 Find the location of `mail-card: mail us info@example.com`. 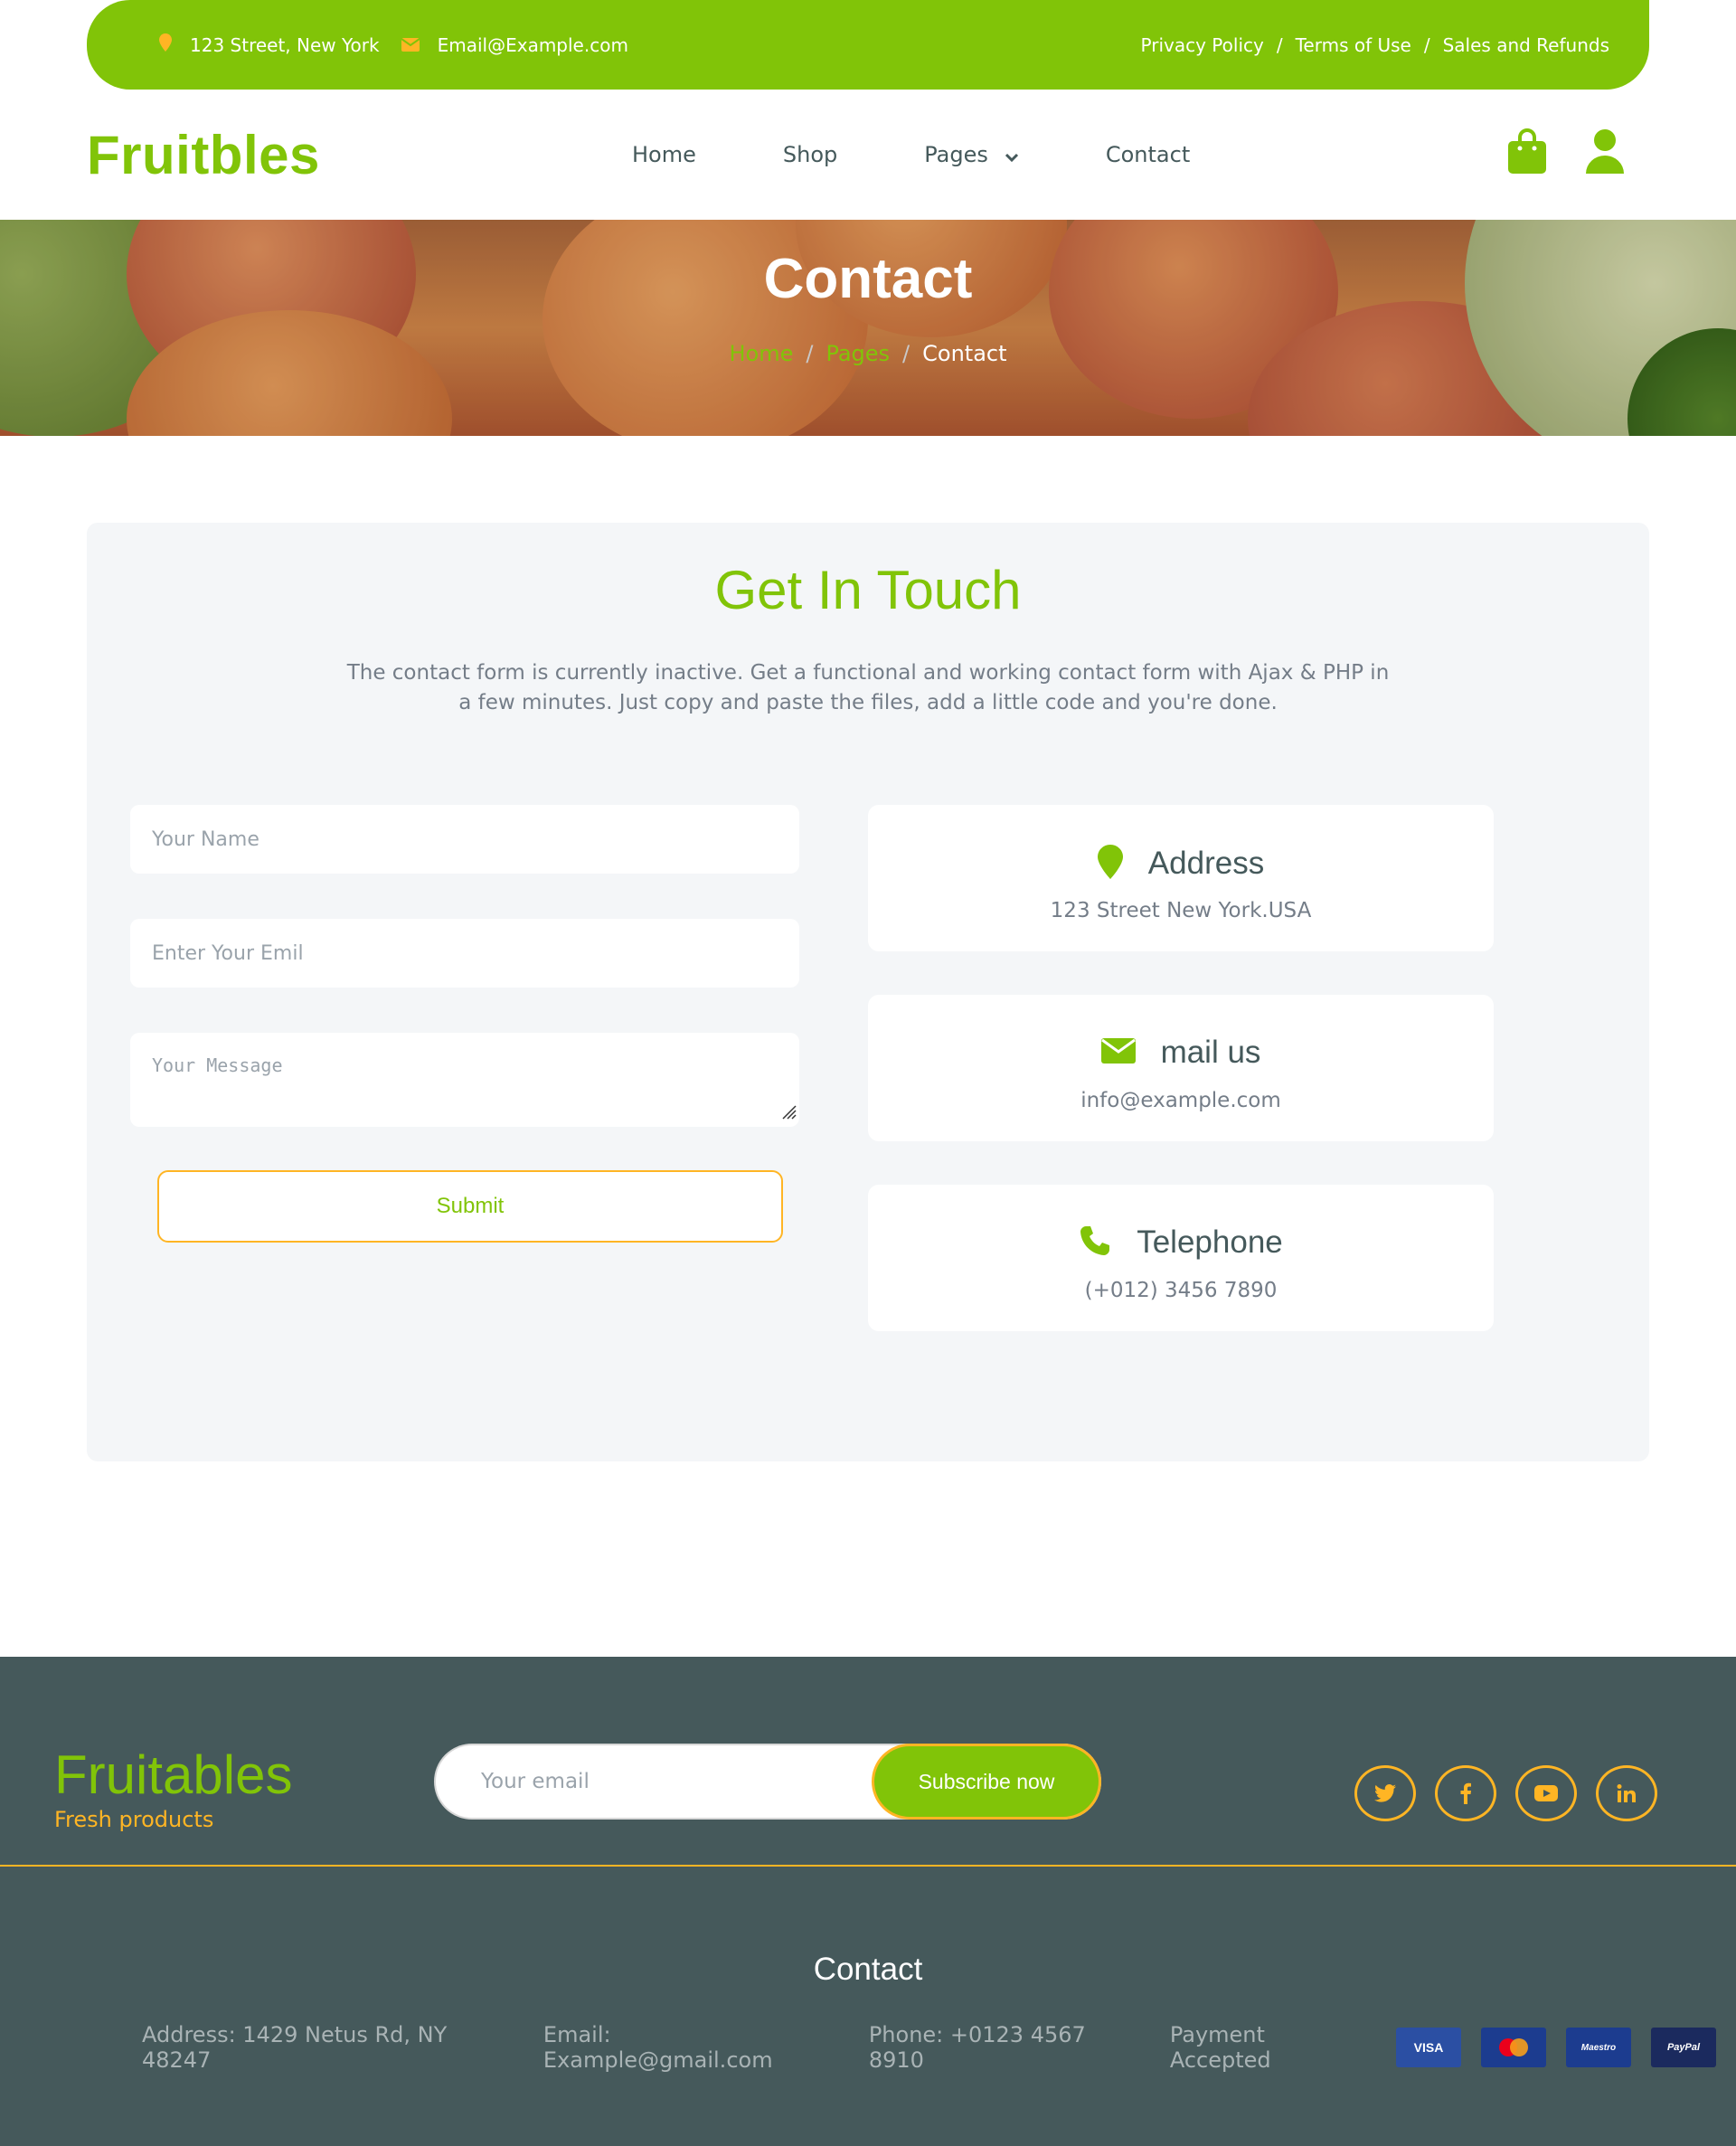

mail-card: mail us info@example.com is located at coordinates (1181, 1068).